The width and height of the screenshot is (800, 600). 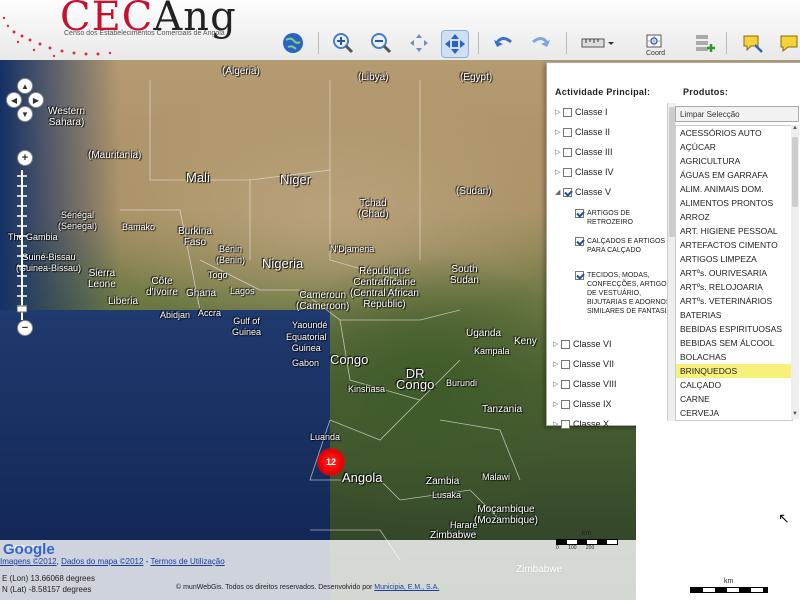 I want to click on map-place-label: (Libya), so click(x=373, y=77).